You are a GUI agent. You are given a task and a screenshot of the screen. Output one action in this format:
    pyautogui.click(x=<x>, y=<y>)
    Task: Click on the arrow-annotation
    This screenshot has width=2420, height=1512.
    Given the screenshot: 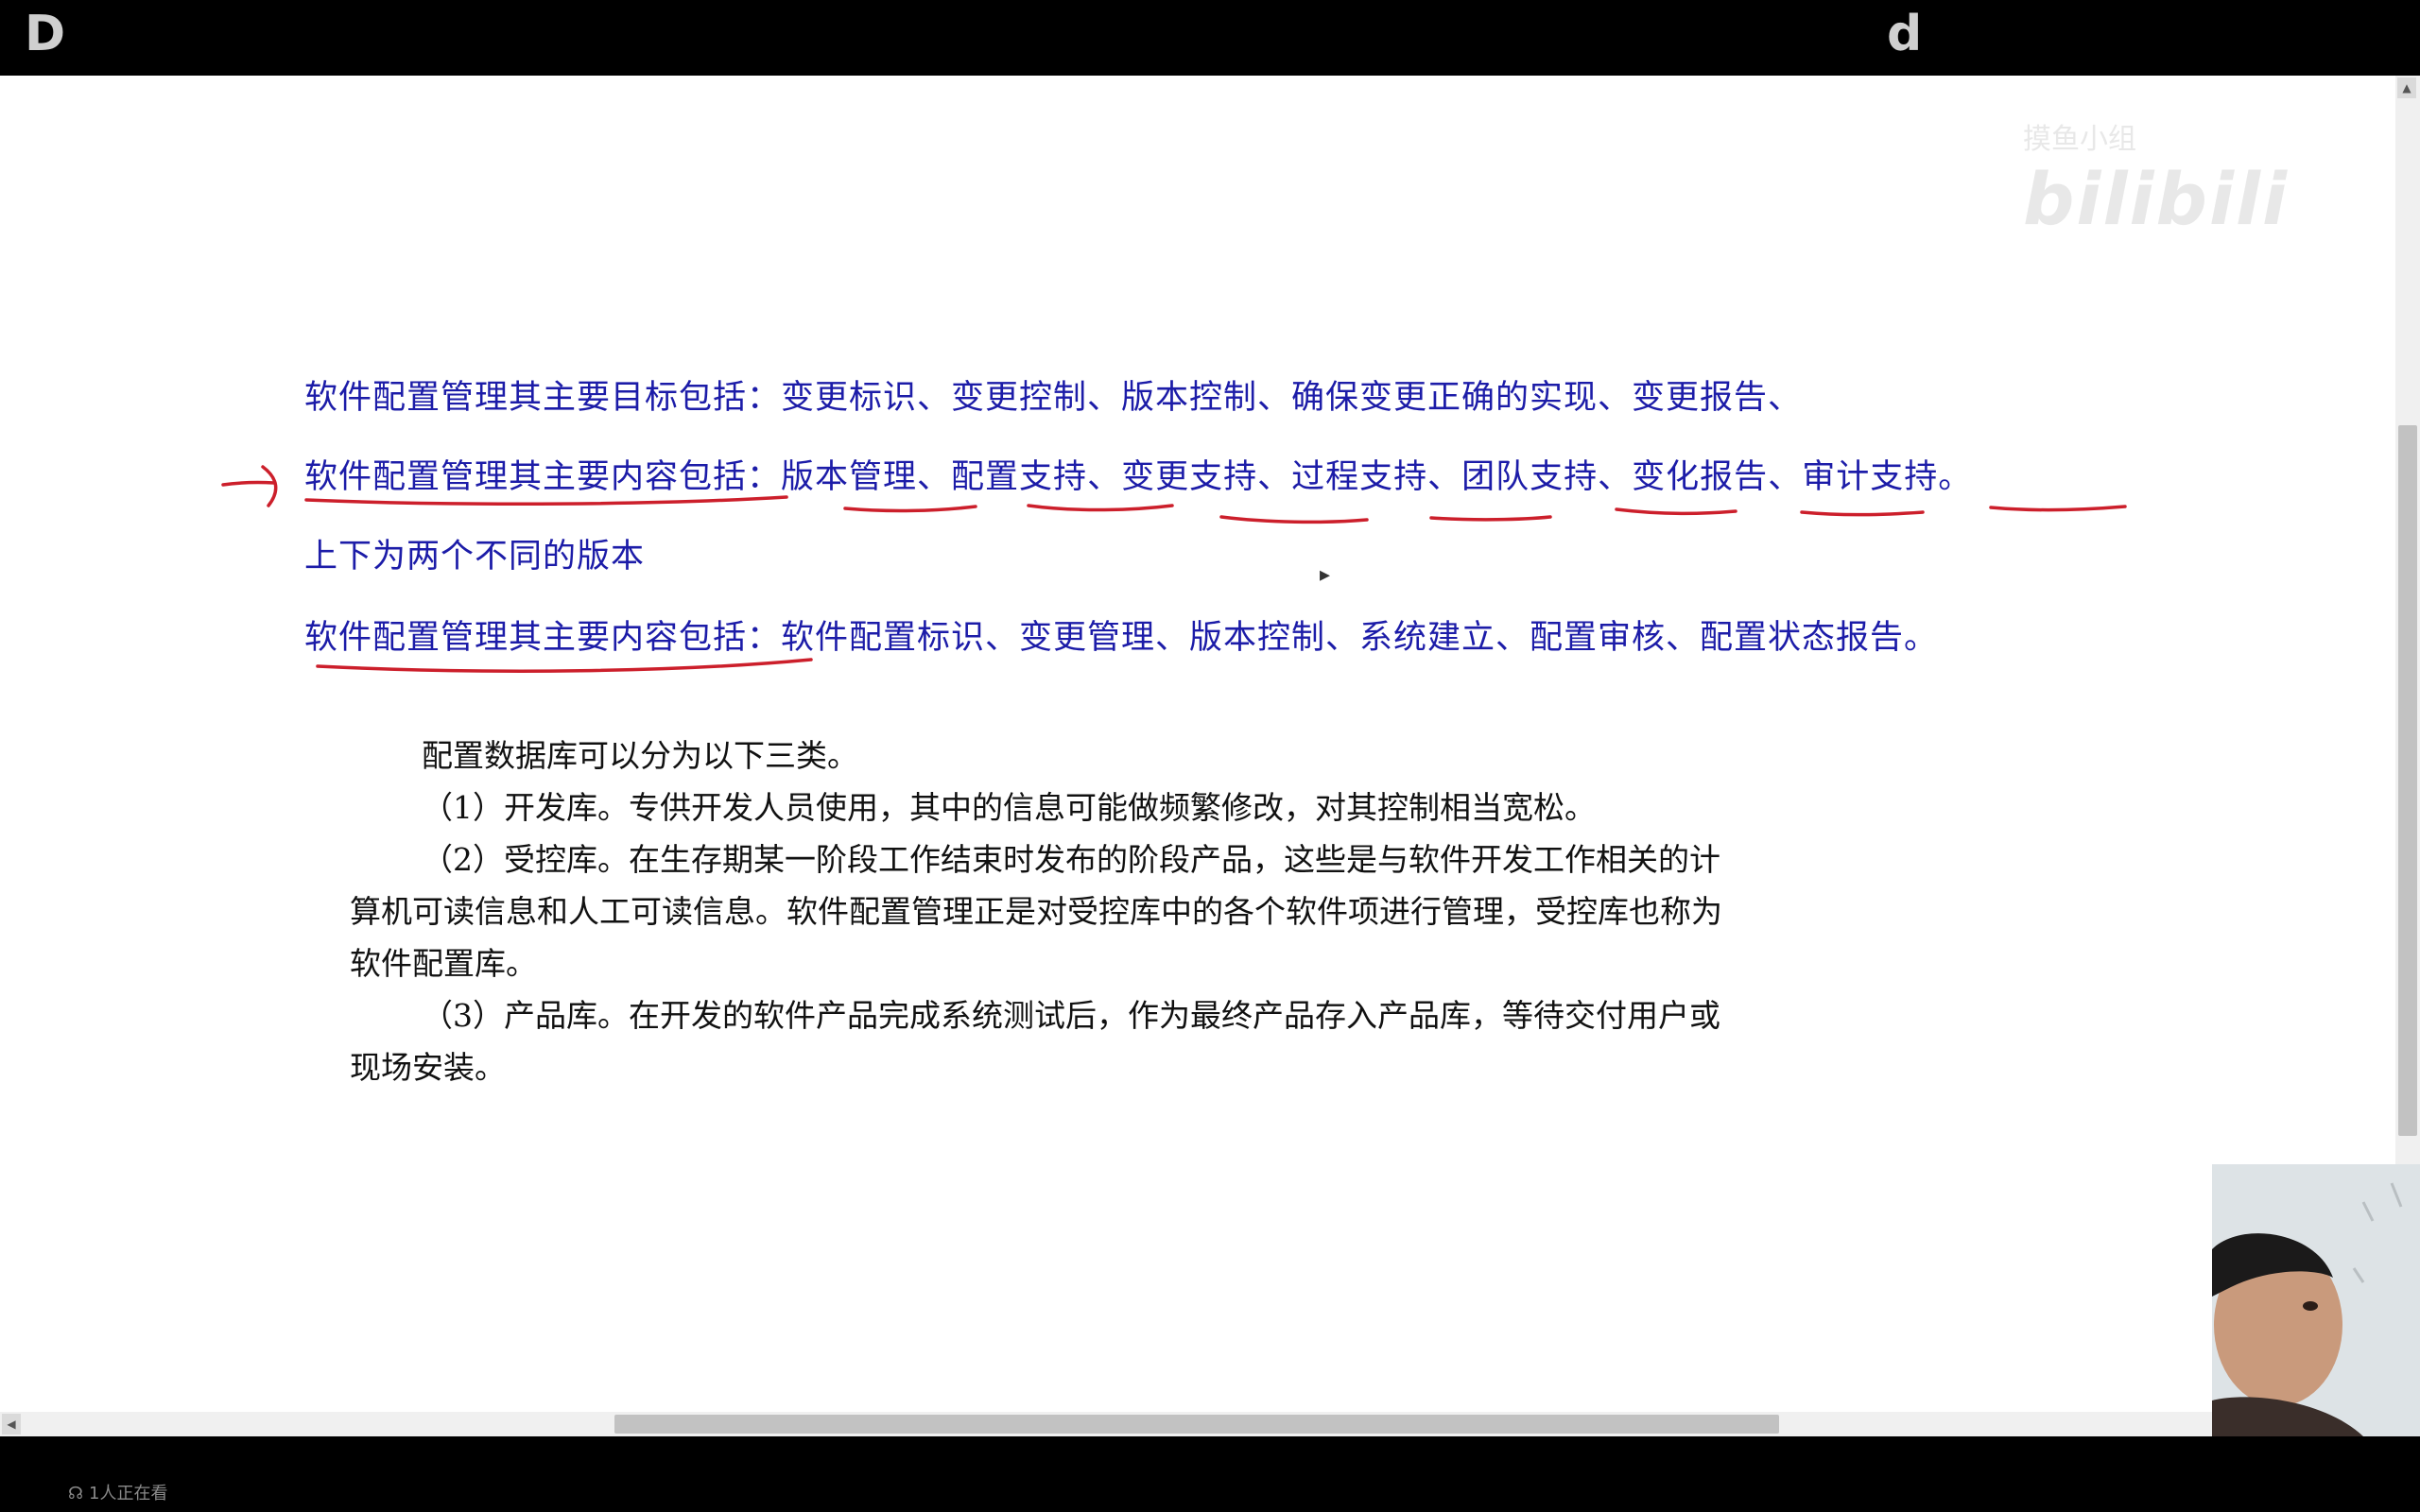 What is the action you would take?
    pyautogui.click(x=249, y=483)
    